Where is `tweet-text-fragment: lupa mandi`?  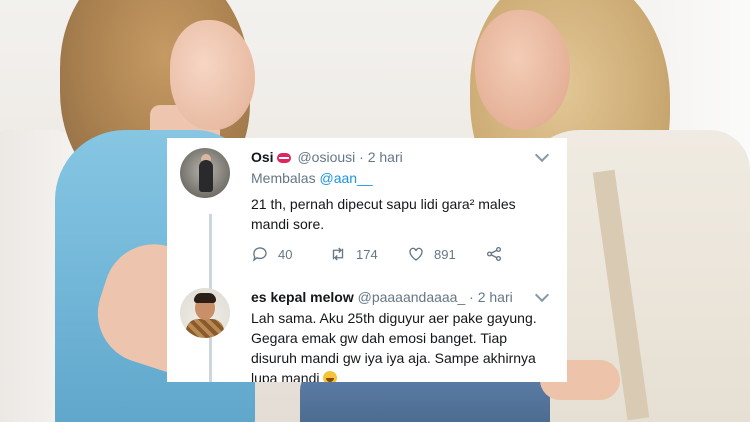 tweet-text-fragment: lupa mandi is located at coordinates (285, 376).